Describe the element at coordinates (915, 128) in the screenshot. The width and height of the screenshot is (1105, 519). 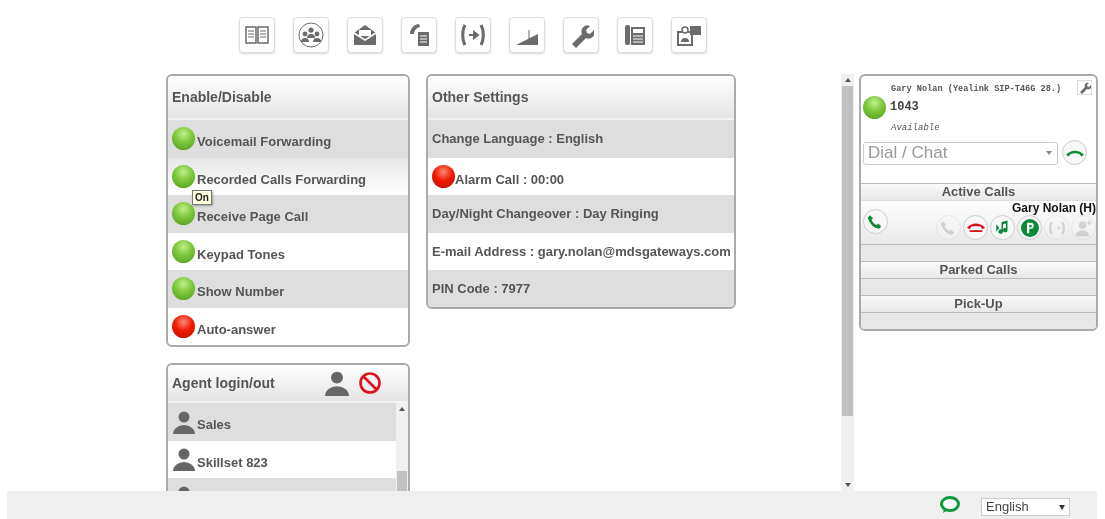
I see `presence-status: Available` at that location.